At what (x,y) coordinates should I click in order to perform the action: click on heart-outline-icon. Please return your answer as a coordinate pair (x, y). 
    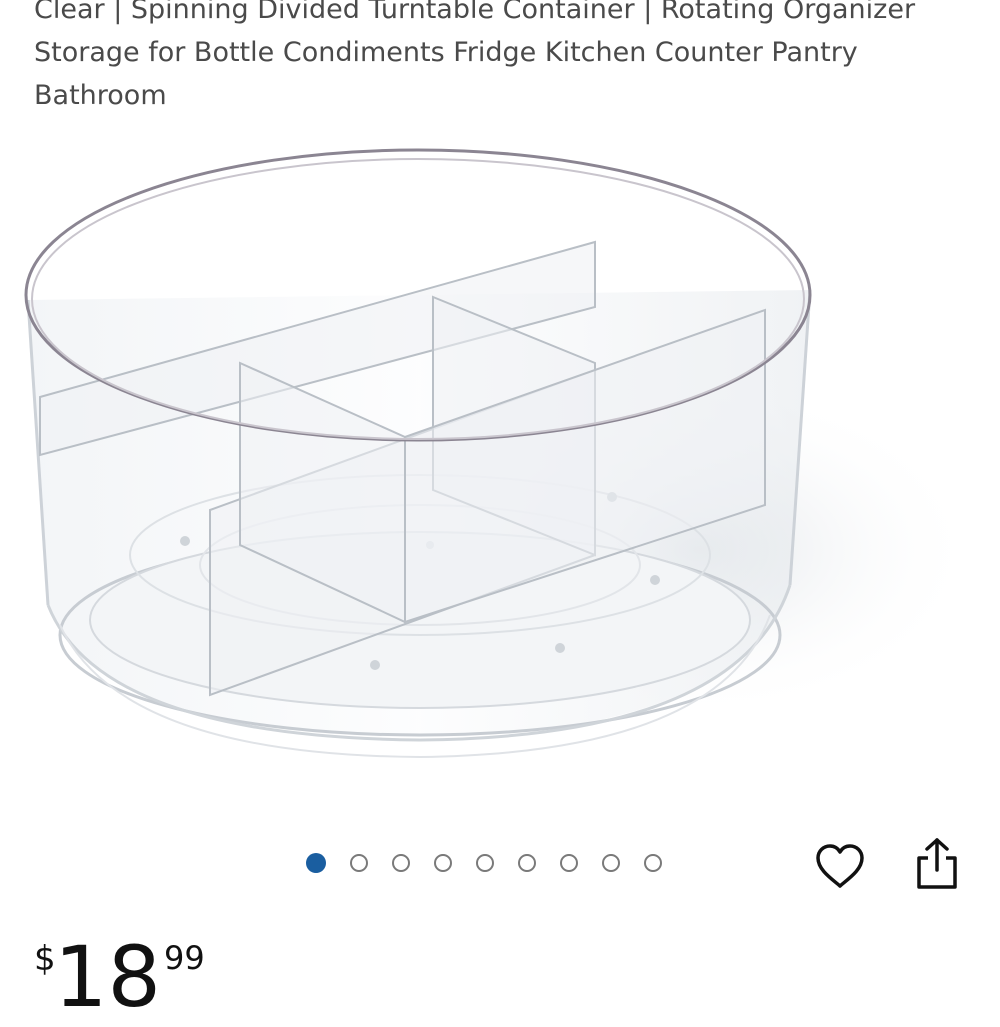
    Looking at the image, I should click on (840, 866).